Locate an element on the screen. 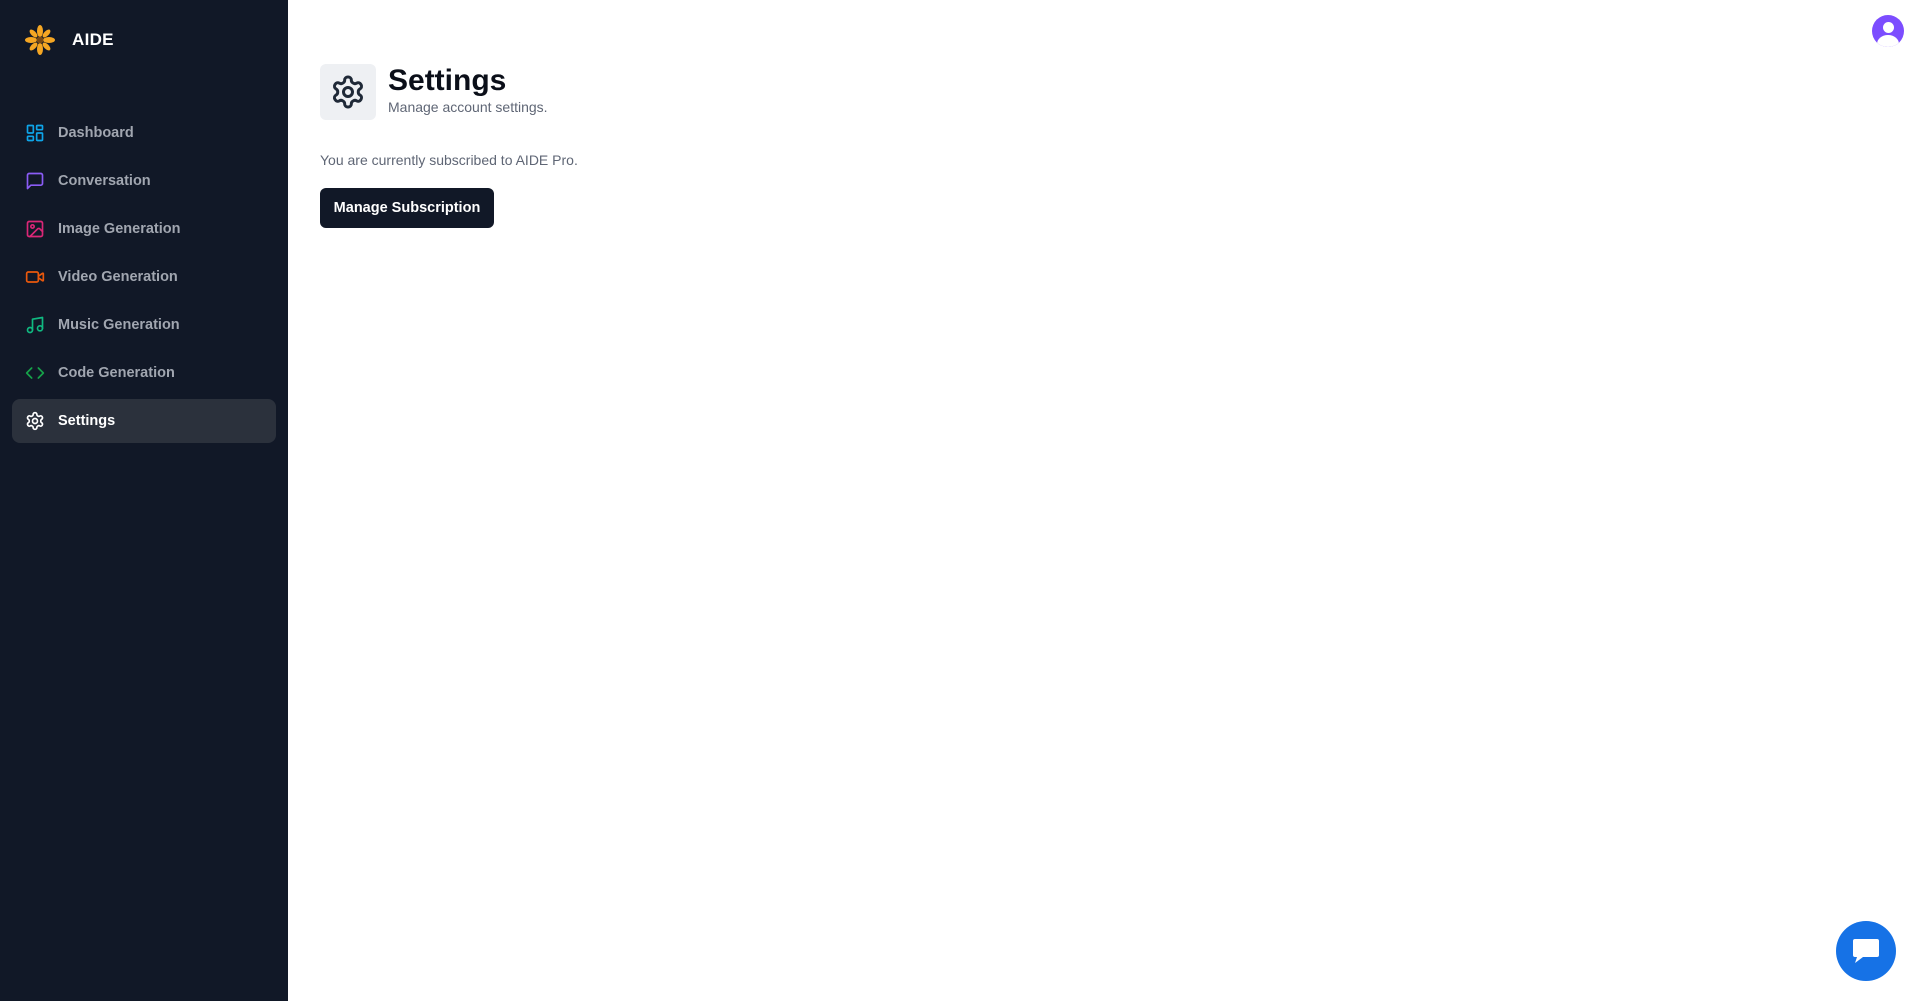 This screenshot has height=1001, width=1920. manage-subscription-button: Manage Subscription is located at coordinates (407, 208).